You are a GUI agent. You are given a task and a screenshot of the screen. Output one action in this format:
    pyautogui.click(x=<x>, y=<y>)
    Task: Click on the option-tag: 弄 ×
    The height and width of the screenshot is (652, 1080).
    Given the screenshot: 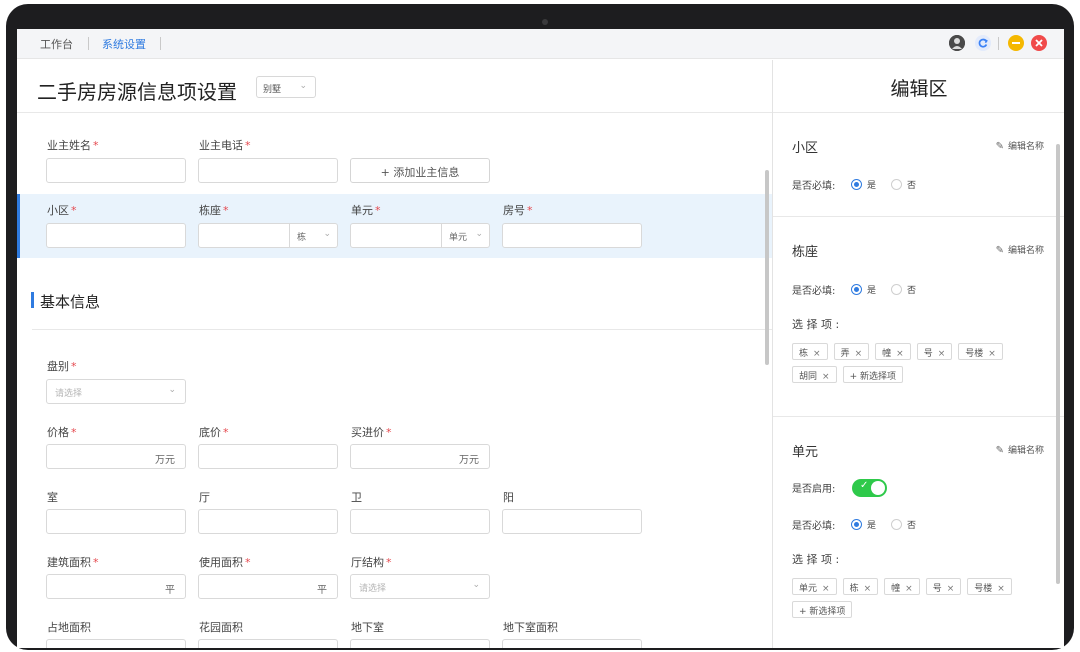 What is the action you would take?
    pyautogui.click(x=851, y=351)
    